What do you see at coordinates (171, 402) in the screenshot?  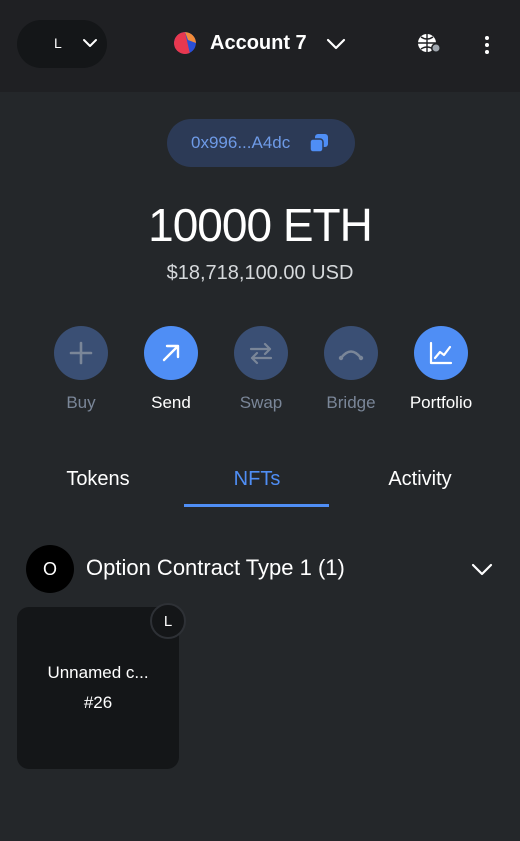 I see `send-label: Send` at bounding box center [171, 402].